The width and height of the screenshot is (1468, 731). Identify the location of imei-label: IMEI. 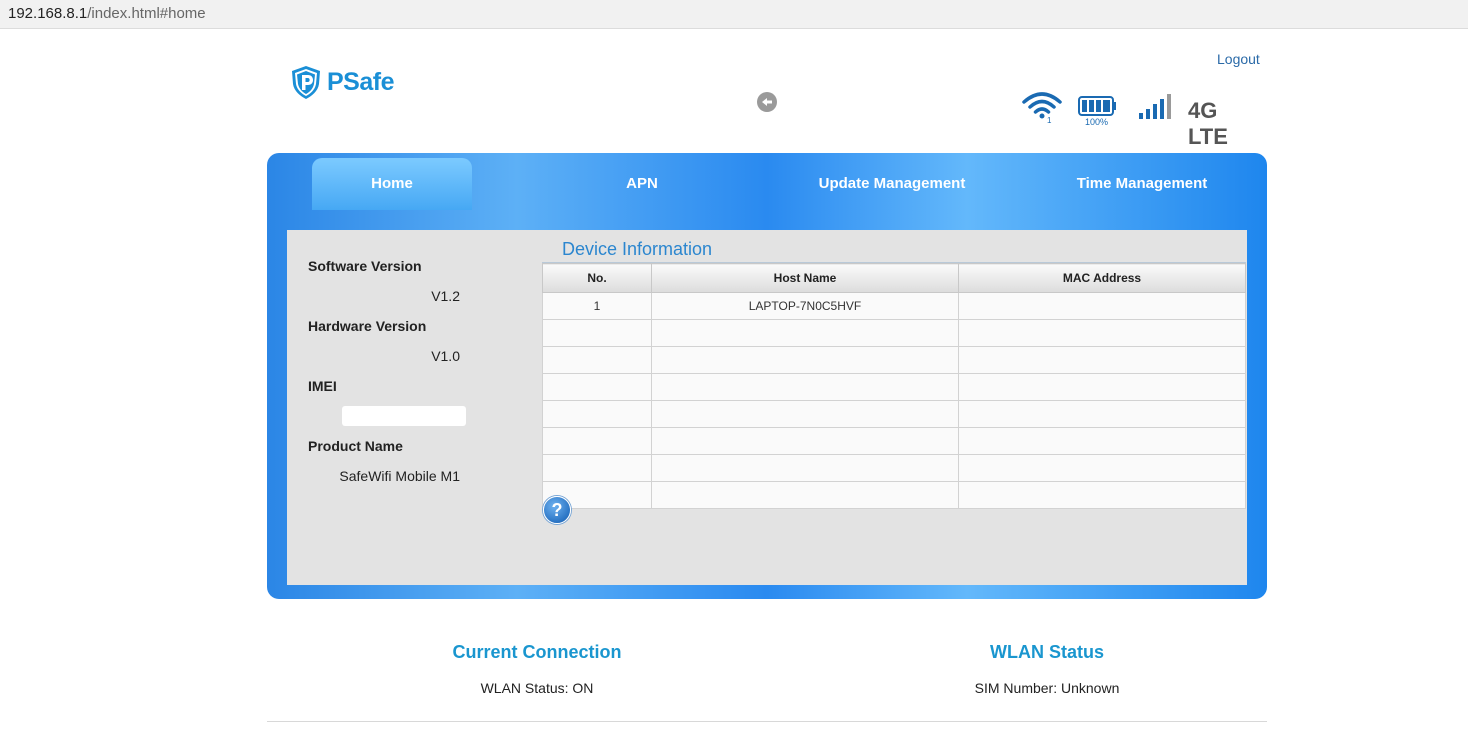
(322, 386).